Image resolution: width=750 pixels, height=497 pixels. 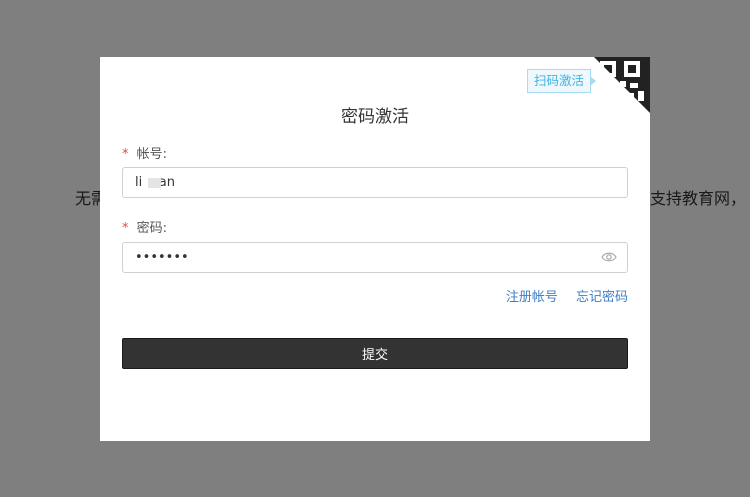 I want to click on dialog-title: 密码激活, so click(x=375, y=117).